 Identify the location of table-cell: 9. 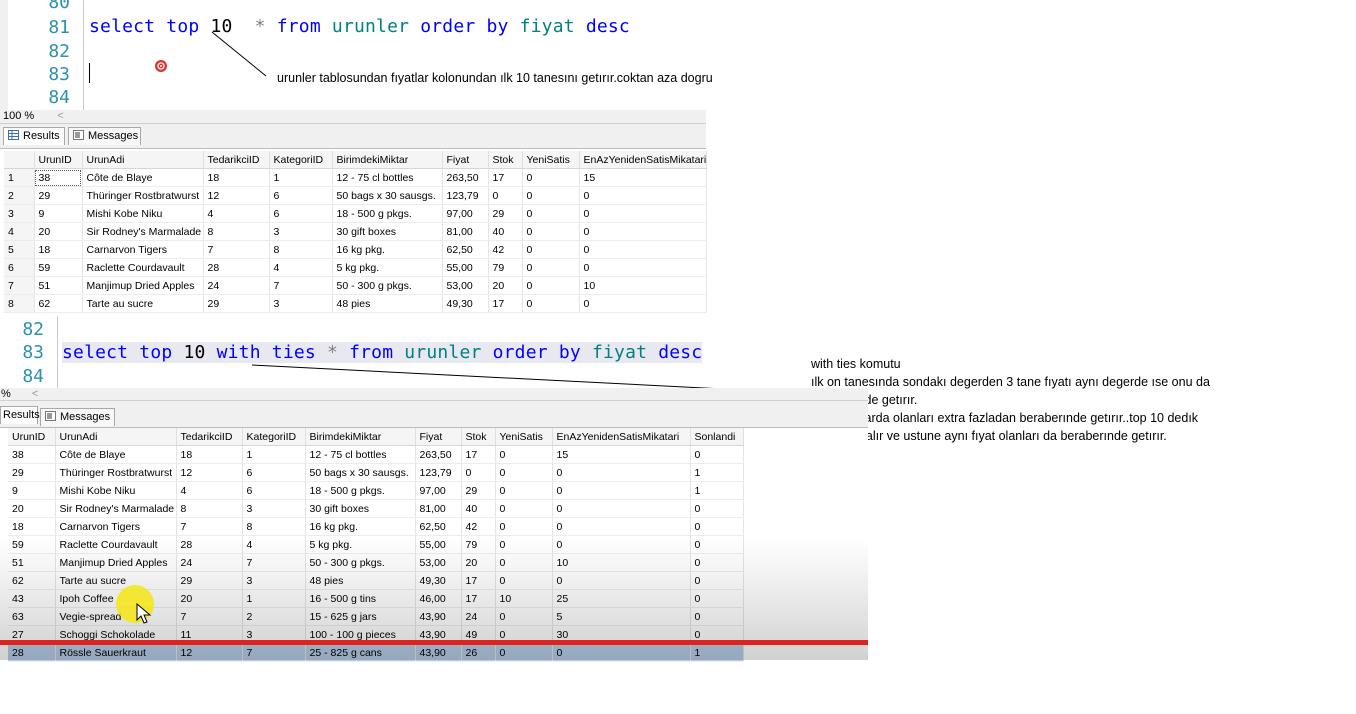
(58, 213).